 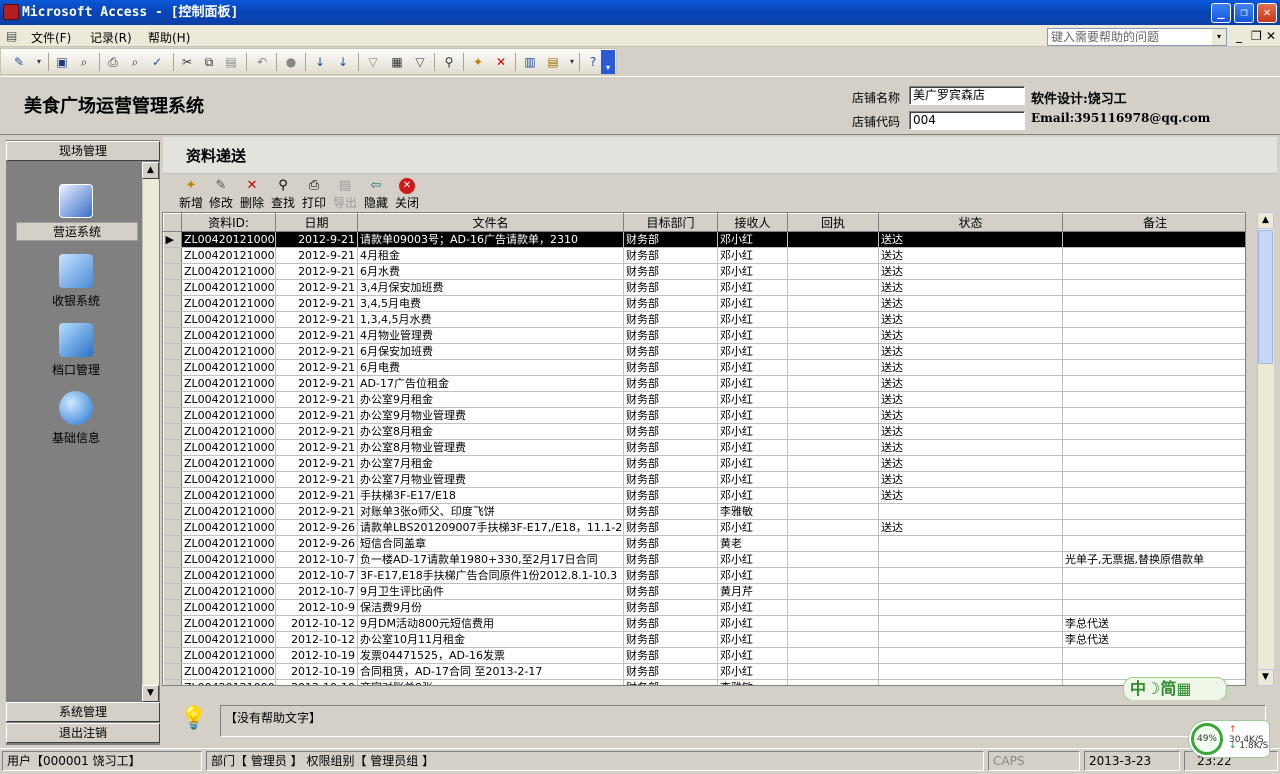 What do you see at coordinates (228, 575) in the screenshot?
I see `table-cell: ZL0042012100022` at bounding box center [228, 575].